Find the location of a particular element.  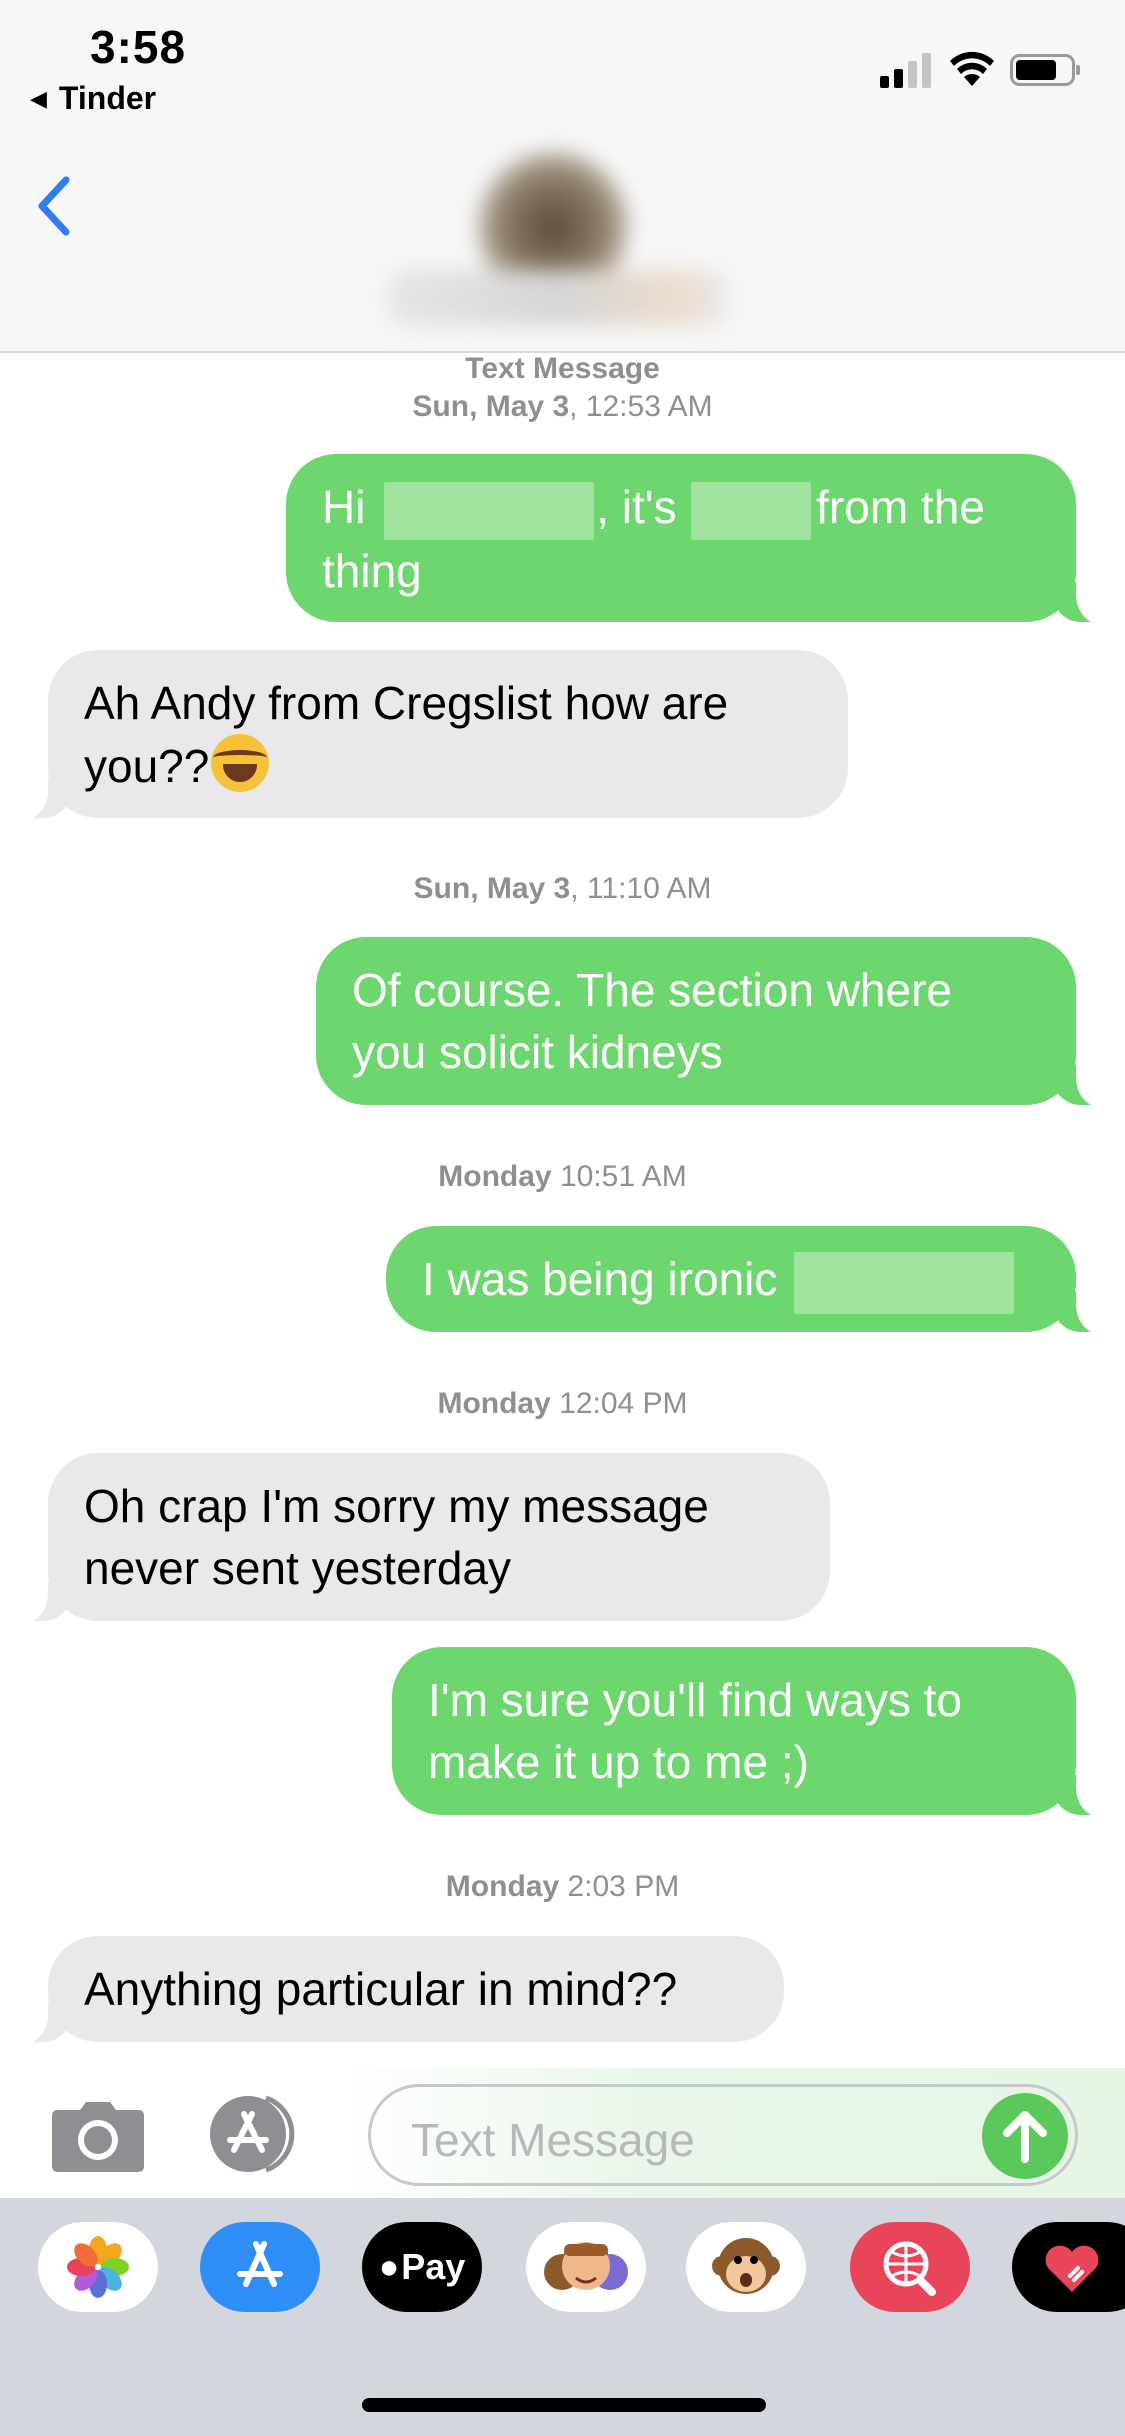

received-message-bubble: Anything particular in mind?? is located at coordinates (396, 1990).